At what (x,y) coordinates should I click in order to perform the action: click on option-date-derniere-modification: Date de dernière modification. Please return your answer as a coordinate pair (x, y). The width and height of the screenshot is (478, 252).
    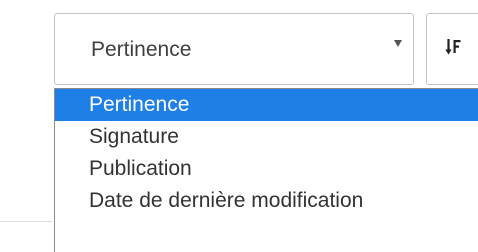
    Looking at the image, I should click on (266, 201).